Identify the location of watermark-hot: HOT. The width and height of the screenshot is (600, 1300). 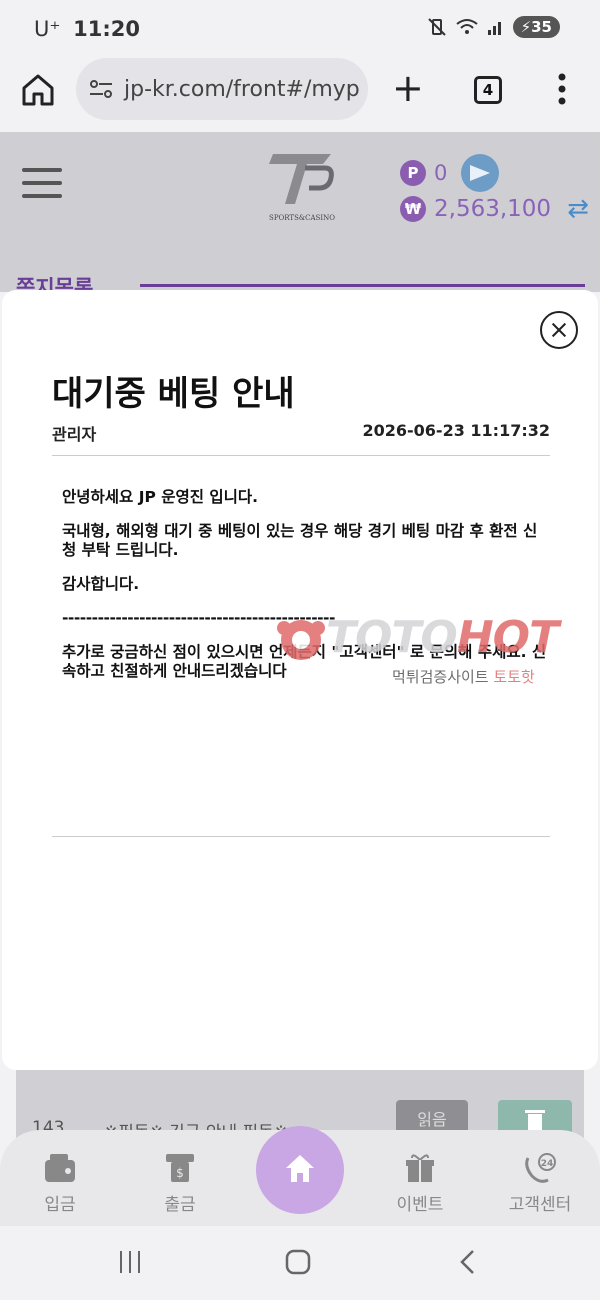
(507, 637).